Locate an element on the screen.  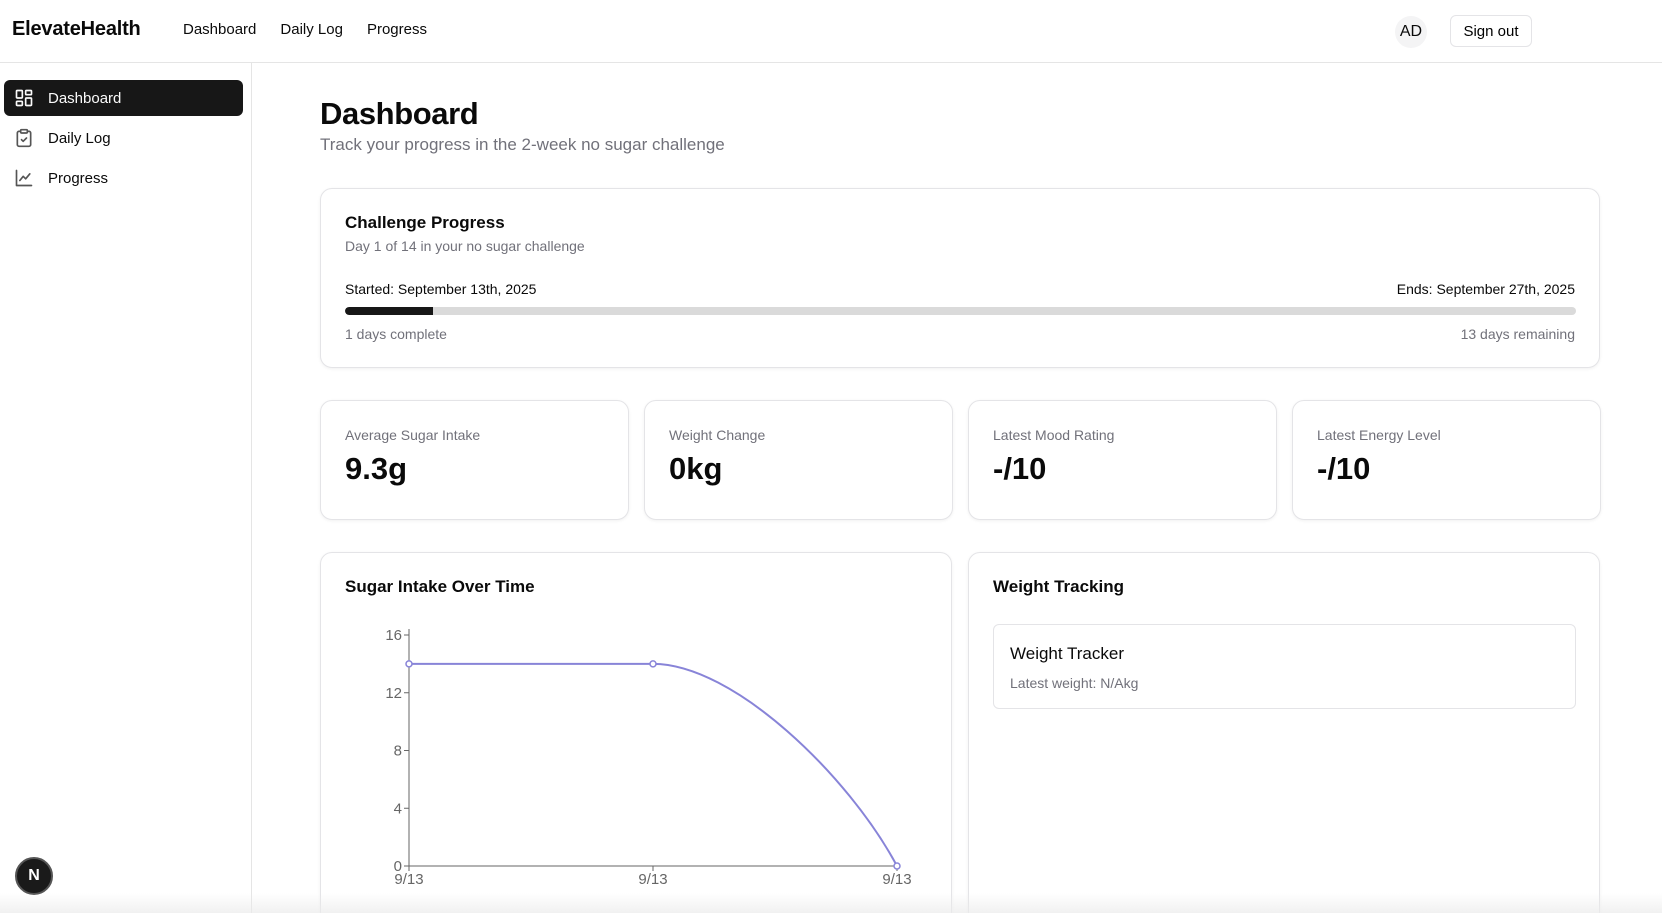
user-avatar: AD is located at coordinates (1411, 32).